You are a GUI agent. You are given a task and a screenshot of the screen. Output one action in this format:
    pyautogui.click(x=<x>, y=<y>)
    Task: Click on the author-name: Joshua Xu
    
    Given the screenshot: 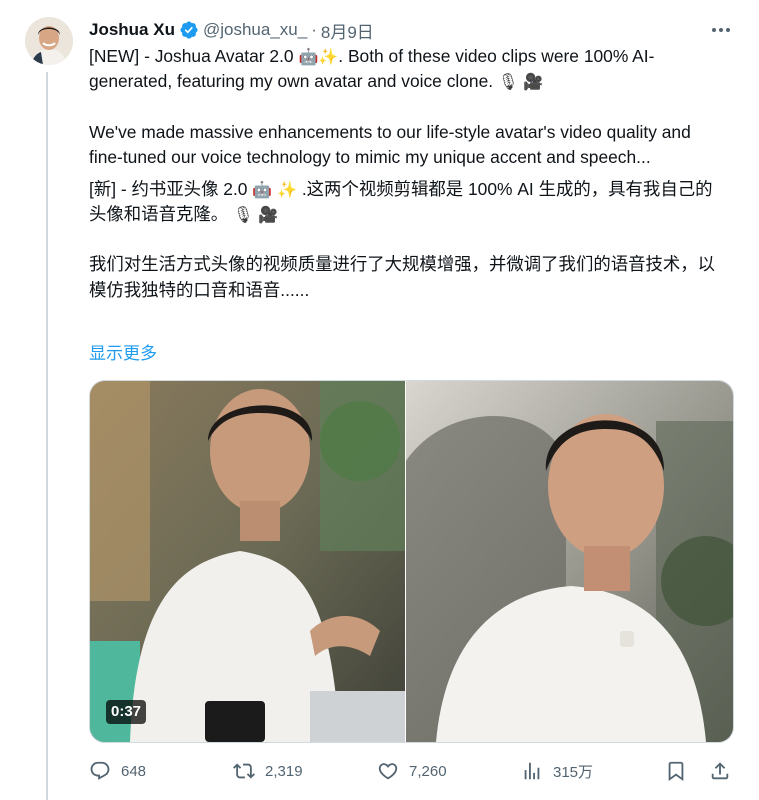 What is the action you would take?
    pyautogui.click(x=132, y=30)
    